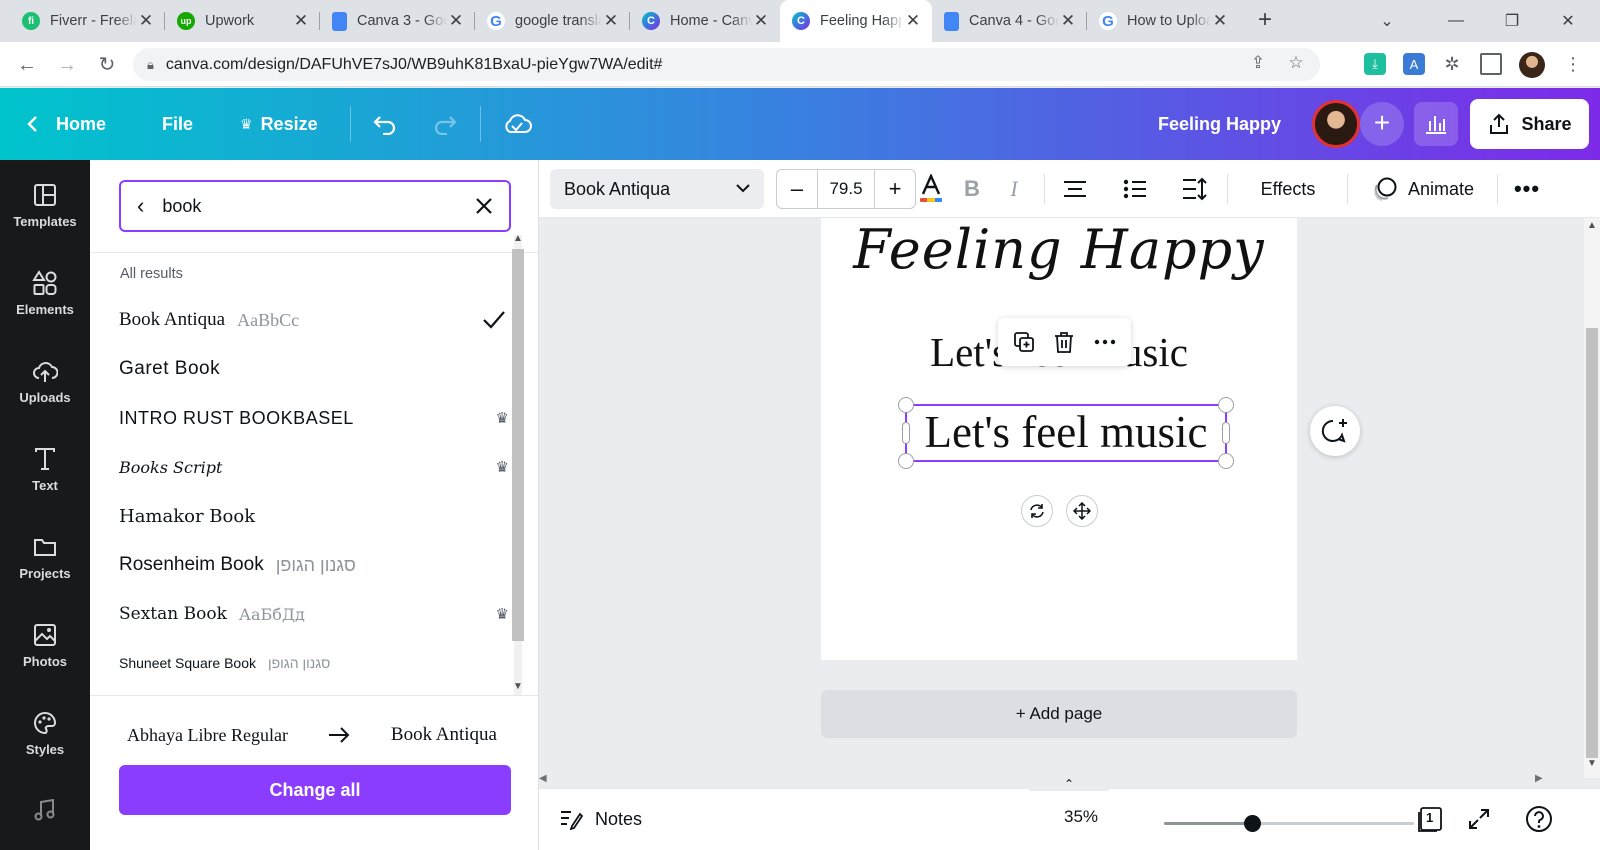 This screenshot has width=1600, height=850. What do you see at coordinates (906, 405) in the screenshot?
I see `resize-handle-top-left` at bounding box center [906, 405].